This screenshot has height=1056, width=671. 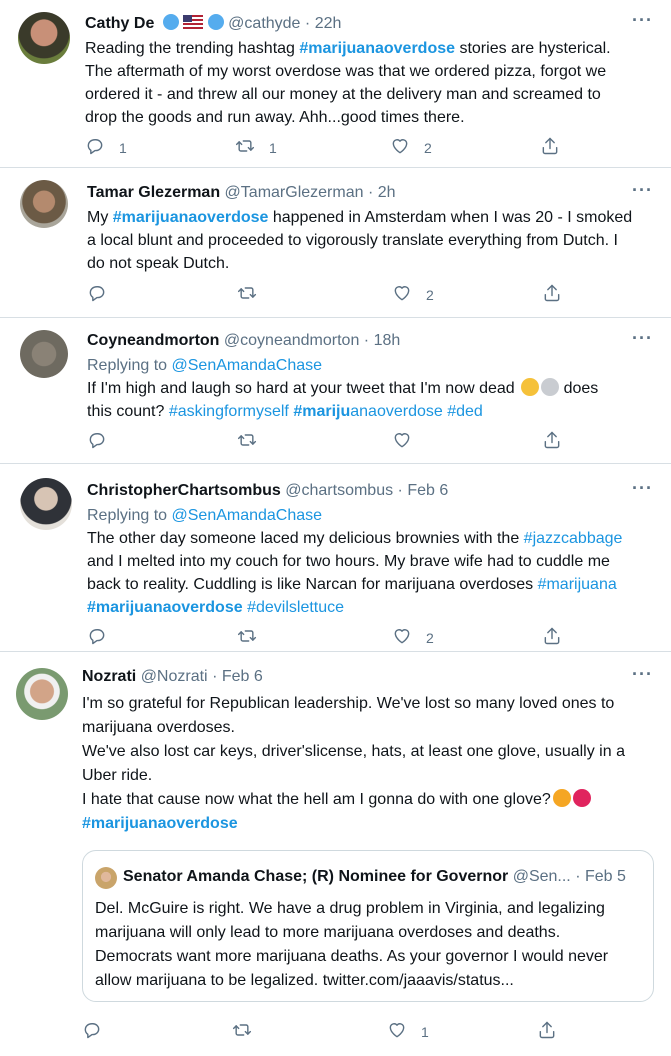 I want to click on author-handle: @chartsombus, so click(x=339, y=490).